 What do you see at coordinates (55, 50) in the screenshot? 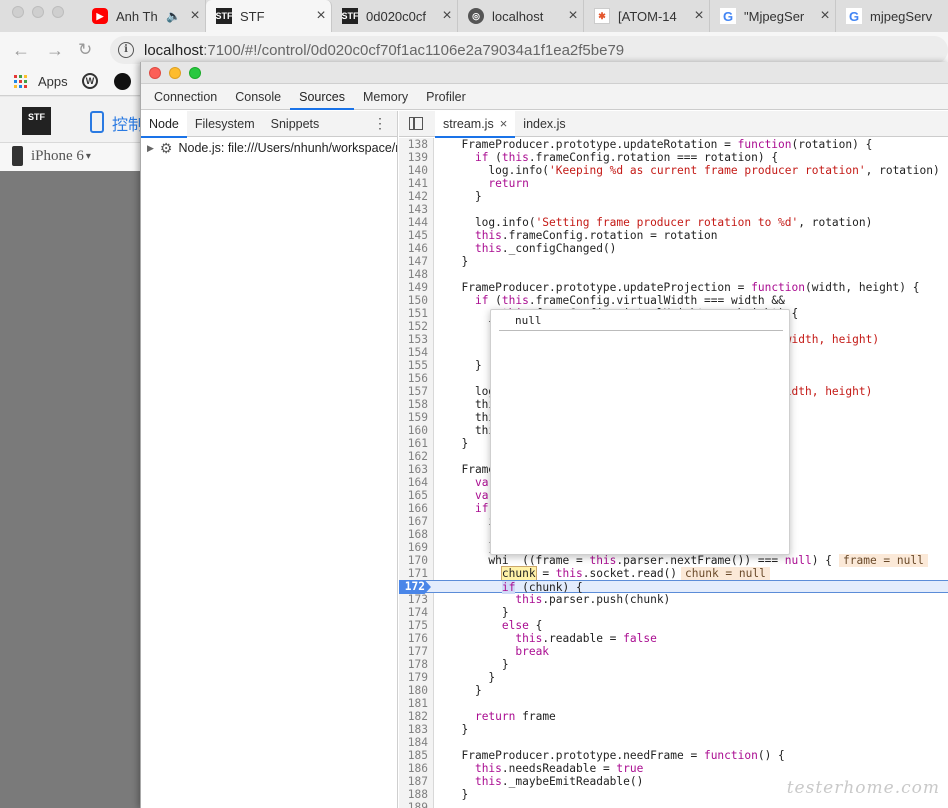
I see `forward-arrow-icon: →` at bounding box center [55, 50].